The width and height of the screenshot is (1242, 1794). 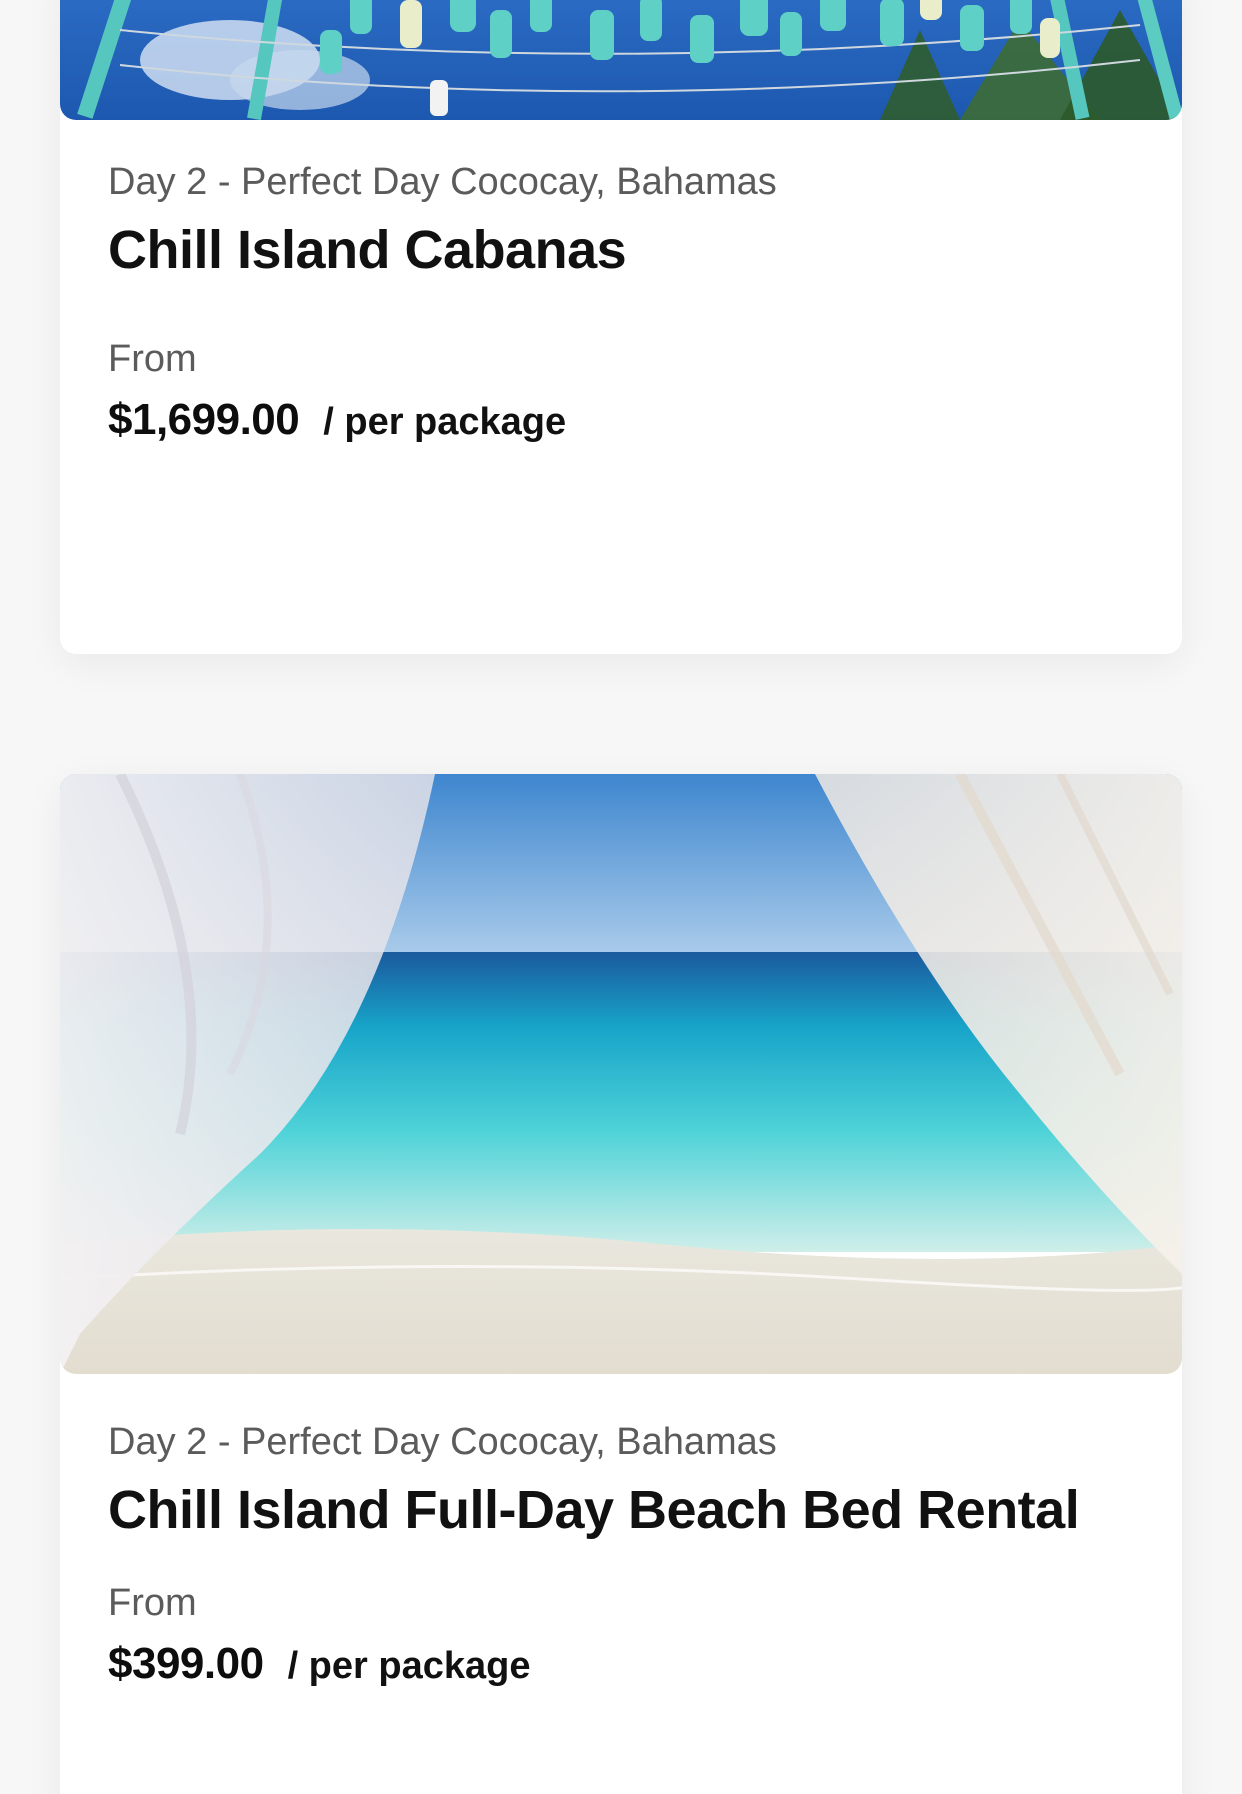 I want to click on excursion-title: Chill Island Full-Day Beach Bed Rental, so click(x=621, y=1510).